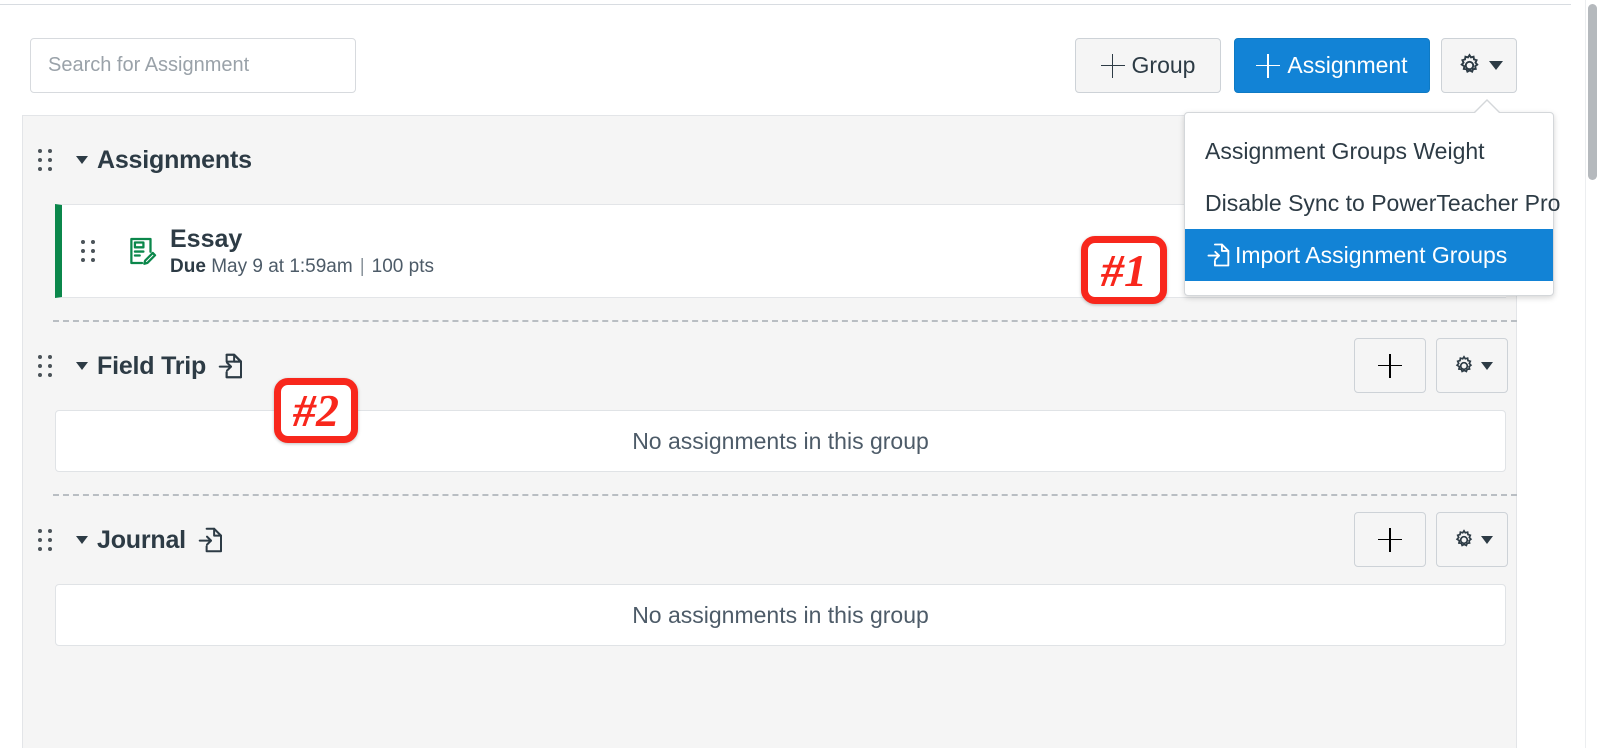 The height and width of the screenshot is (748, 1600). I want to click on points-value: 100 pts, so click(402, 266).